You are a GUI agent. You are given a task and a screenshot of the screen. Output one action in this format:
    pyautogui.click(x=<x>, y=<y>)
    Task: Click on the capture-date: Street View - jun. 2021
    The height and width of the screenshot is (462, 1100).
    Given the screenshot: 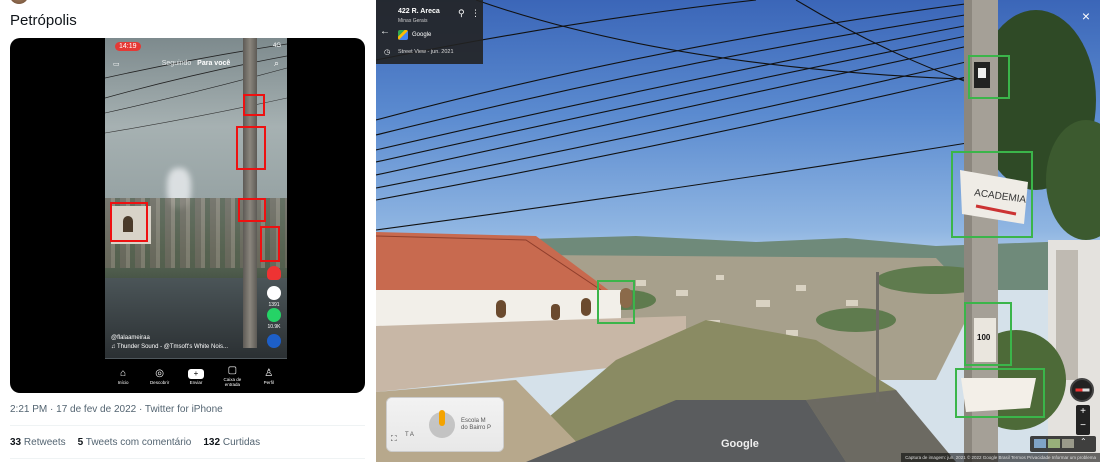 What is the action you would take?
    pyautogui.click(x=426, y=52)
    